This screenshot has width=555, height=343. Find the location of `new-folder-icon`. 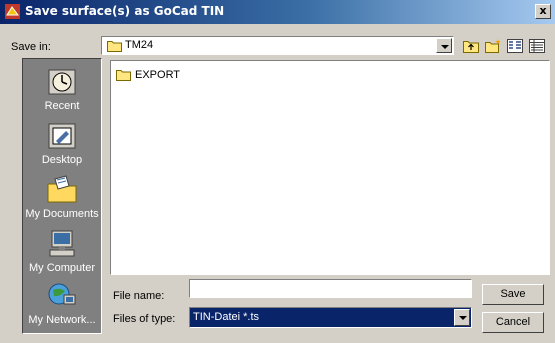

new-folder-icon is located at coordinates (493, 46).